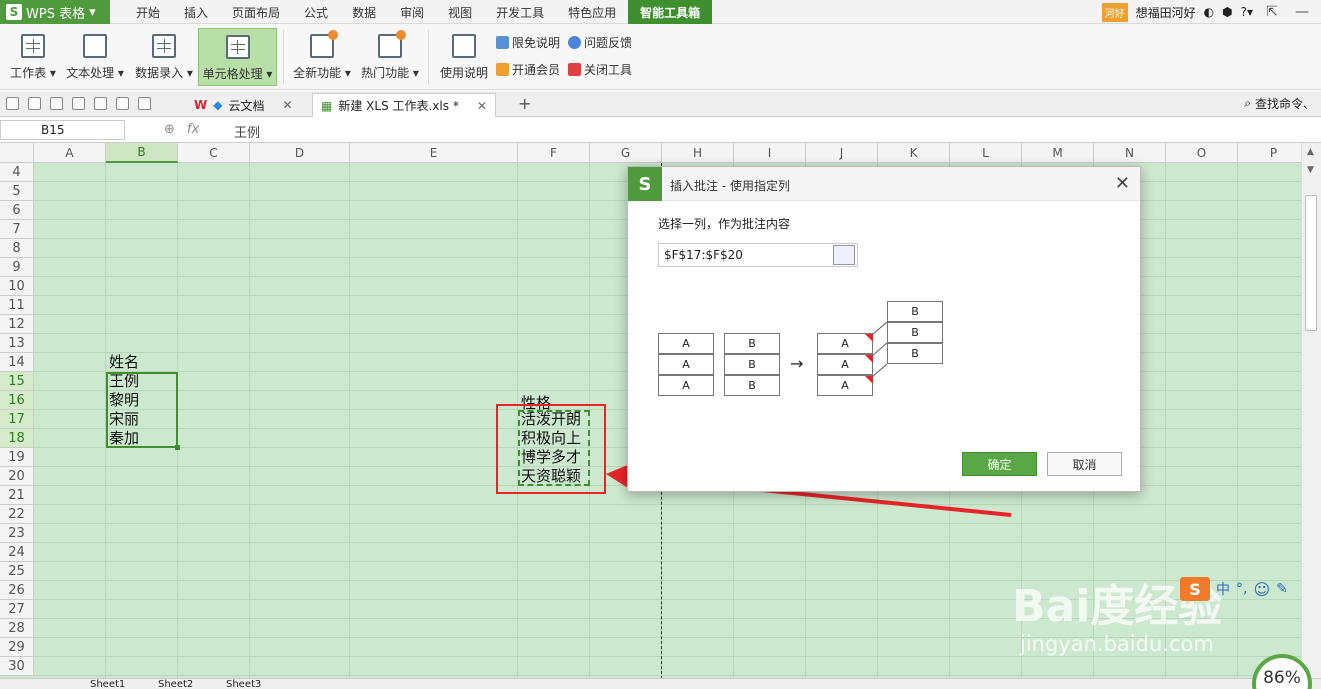 The image size is (1321, 689). I want to click on dialog-title: 插入批注 - 使用指定列, so click(730, 186).